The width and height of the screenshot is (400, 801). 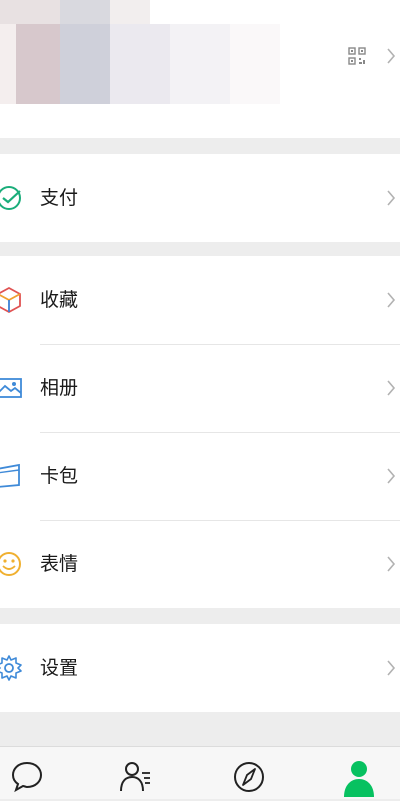 I want to click on favorites-cube-icon, so click(x=10, y=300).